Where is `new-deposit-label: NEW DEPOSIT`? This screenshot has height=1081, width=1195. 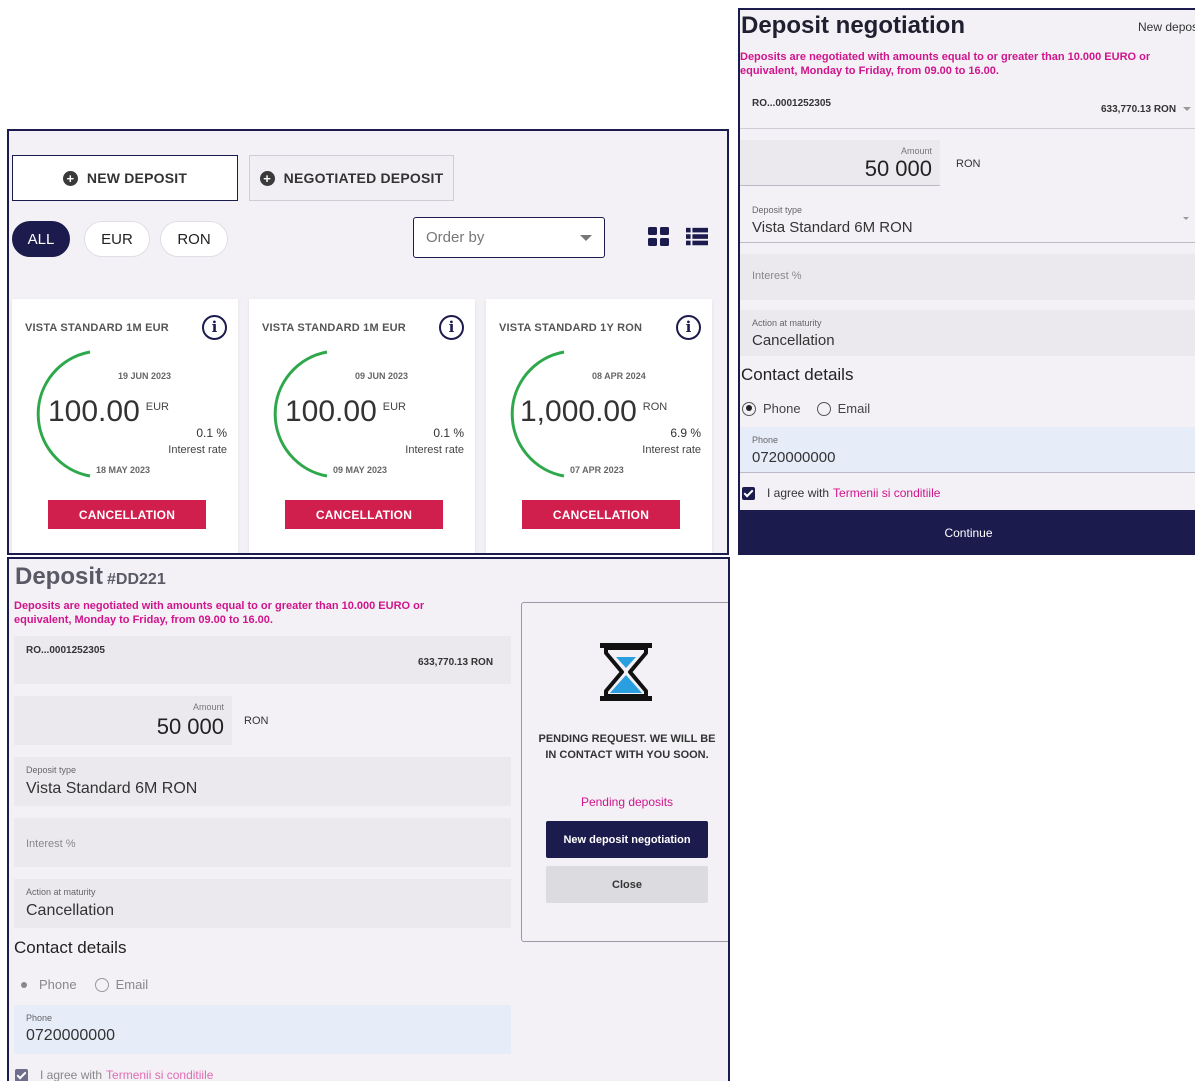 new-deposit-label: NEW DEPOSIT is located at coordinates (137, 178).